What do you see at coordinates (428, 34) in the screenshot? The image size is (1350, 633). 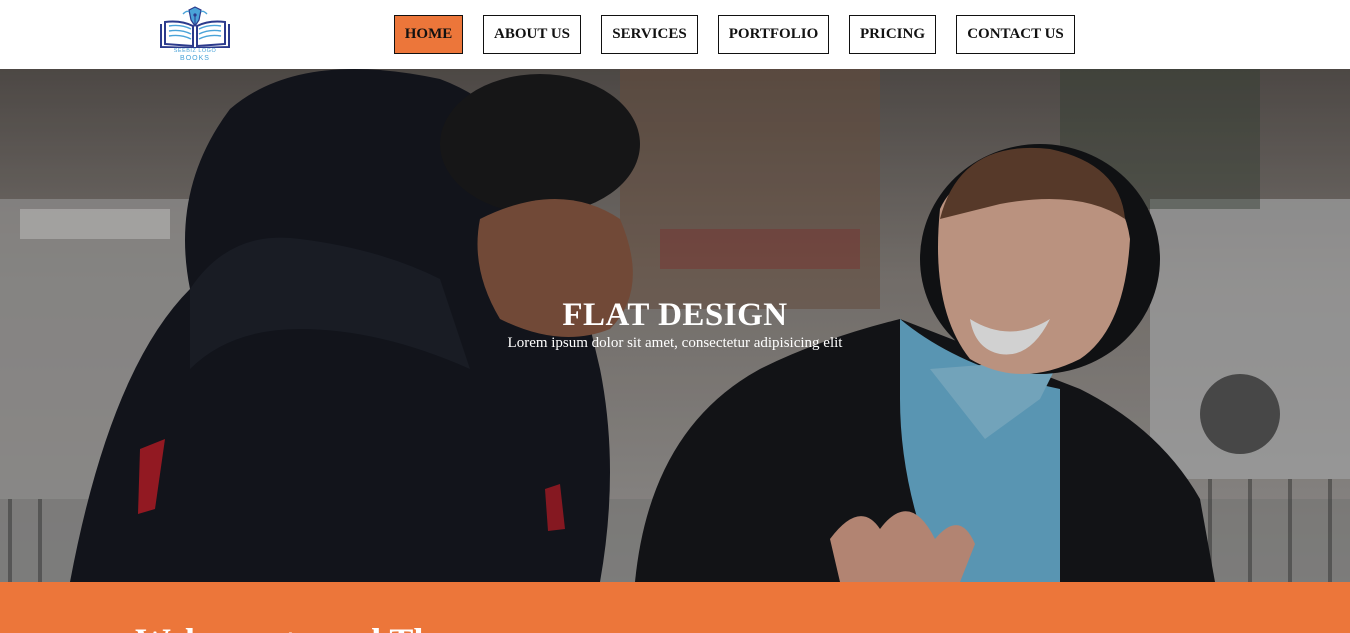 I see `nav-home: HOME` at bounding box center [428, 34].